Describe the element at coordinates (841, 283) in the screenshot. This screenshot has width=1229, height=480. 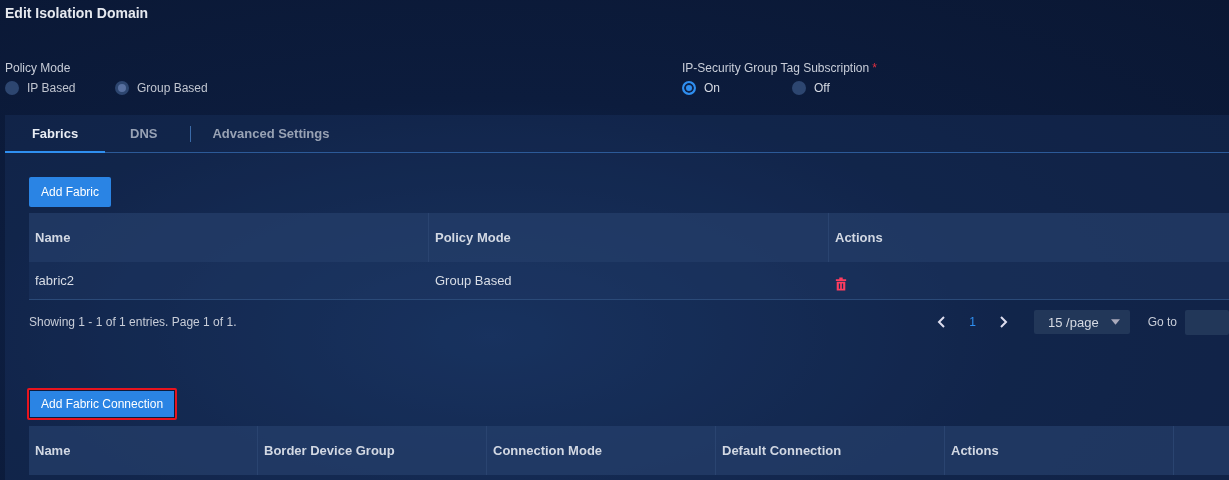
I see `delete-icon` at that location.